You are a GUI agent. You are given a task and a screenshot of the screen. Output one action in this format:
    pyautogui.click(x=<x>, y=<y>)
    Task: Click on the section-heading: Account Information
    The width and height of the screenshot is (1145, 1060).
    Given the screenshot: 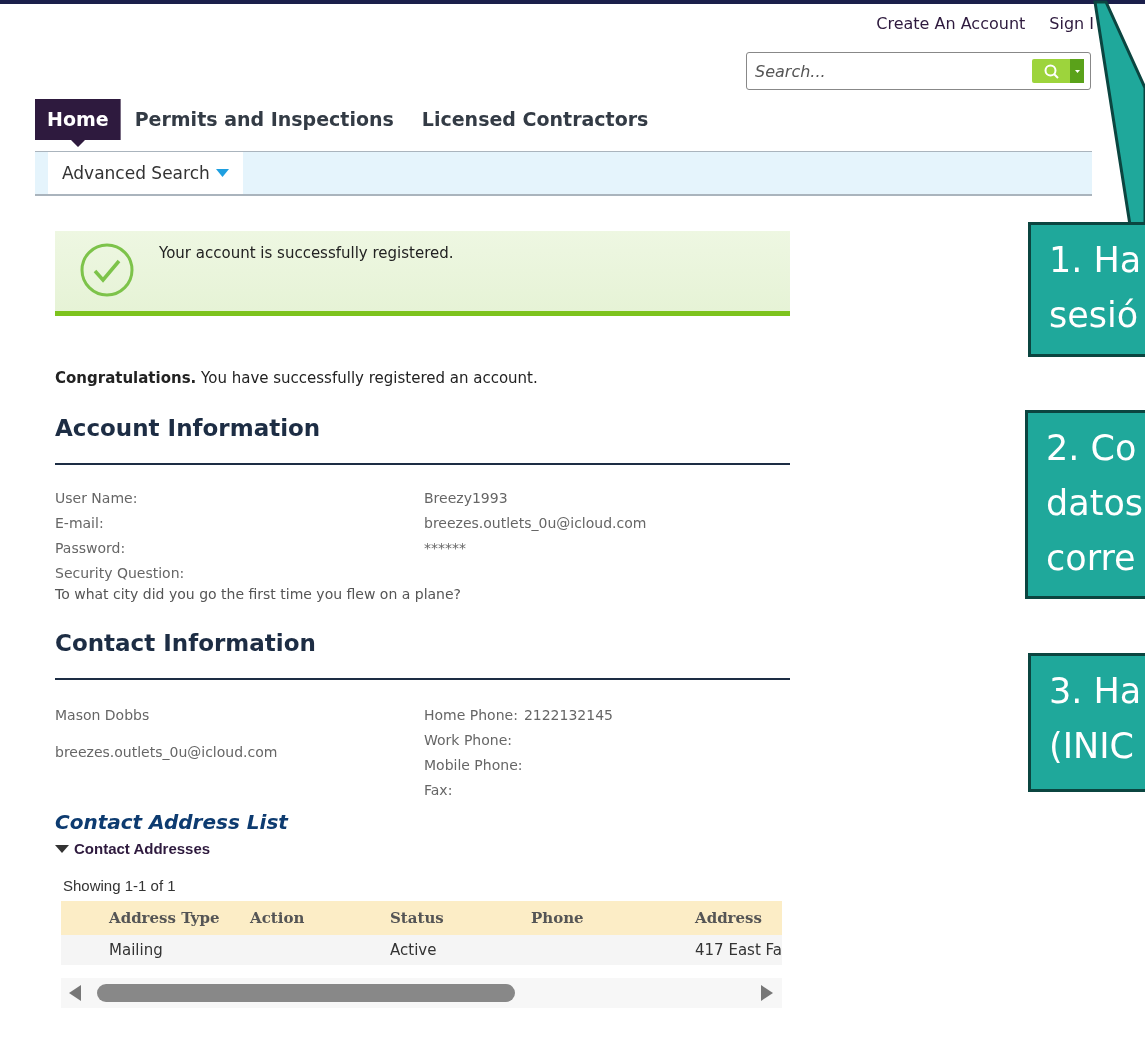 What is the action you would take?
    pyautogui.click(x=422, y=440)
    